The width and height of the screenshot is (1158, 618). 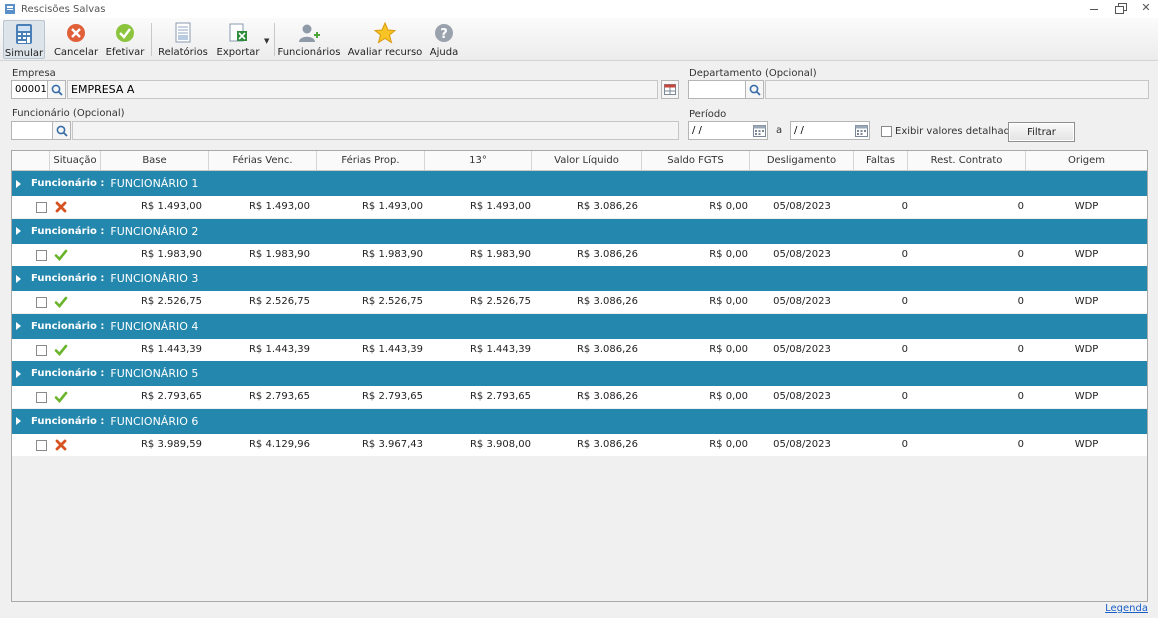 What do you see at coordinates (1094, 8) in the screenshot?
I see `minimize-button` at bounding box center [1094, 8].